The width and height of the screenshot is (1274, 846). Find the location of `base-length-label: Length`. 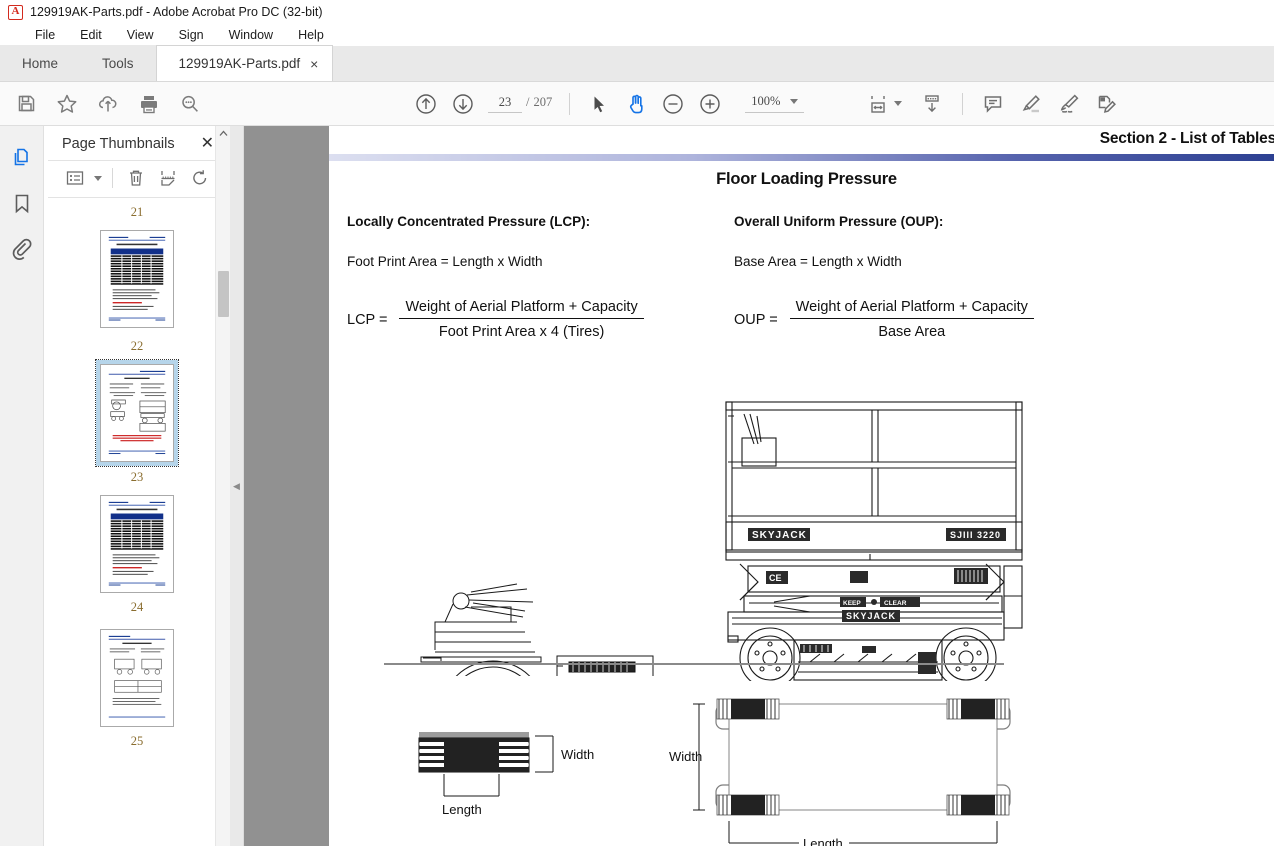

base-length-label: Length is located at coordinates (823, 841).